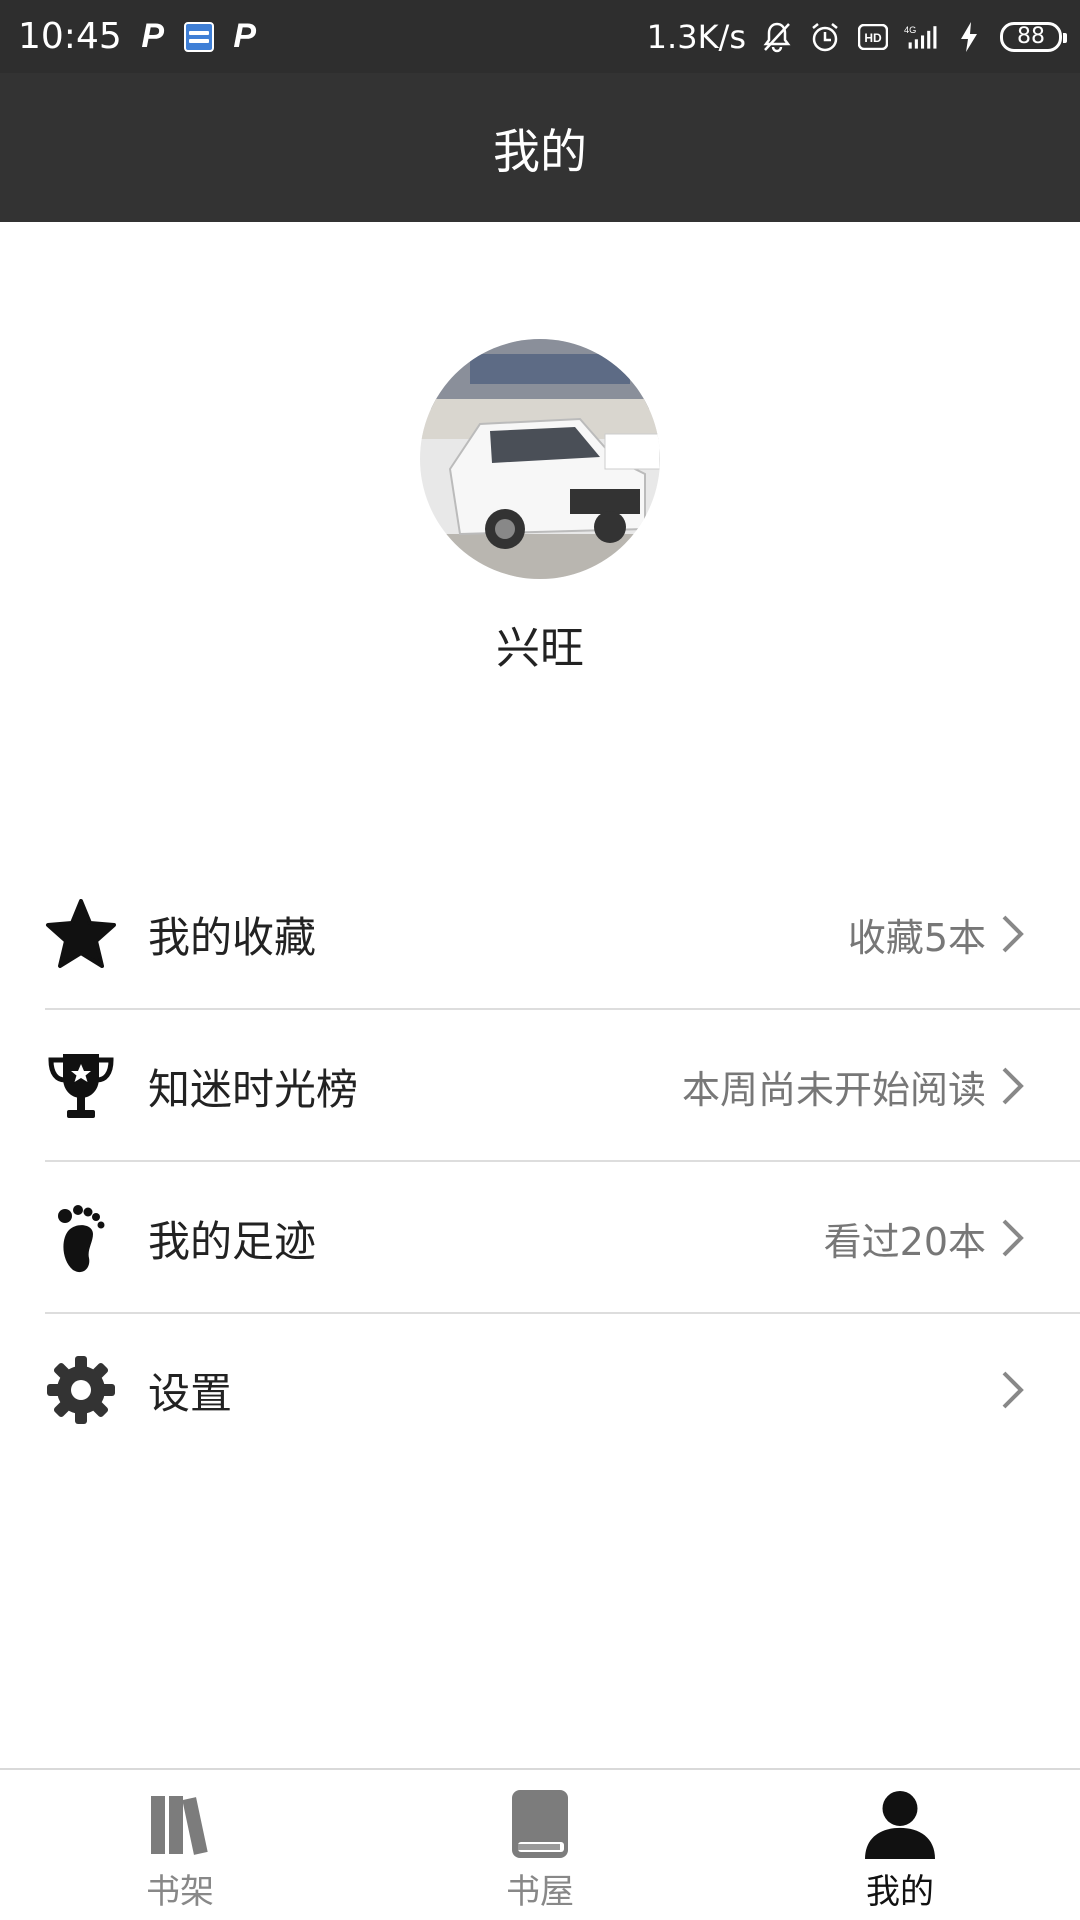 Image resolution: width=1080 pixels, height=1920 pixels. What do you see at coordinates (180, 1824) in the screenshot?
I see `bookshelf-icon` at bounding box center [180, 1824].